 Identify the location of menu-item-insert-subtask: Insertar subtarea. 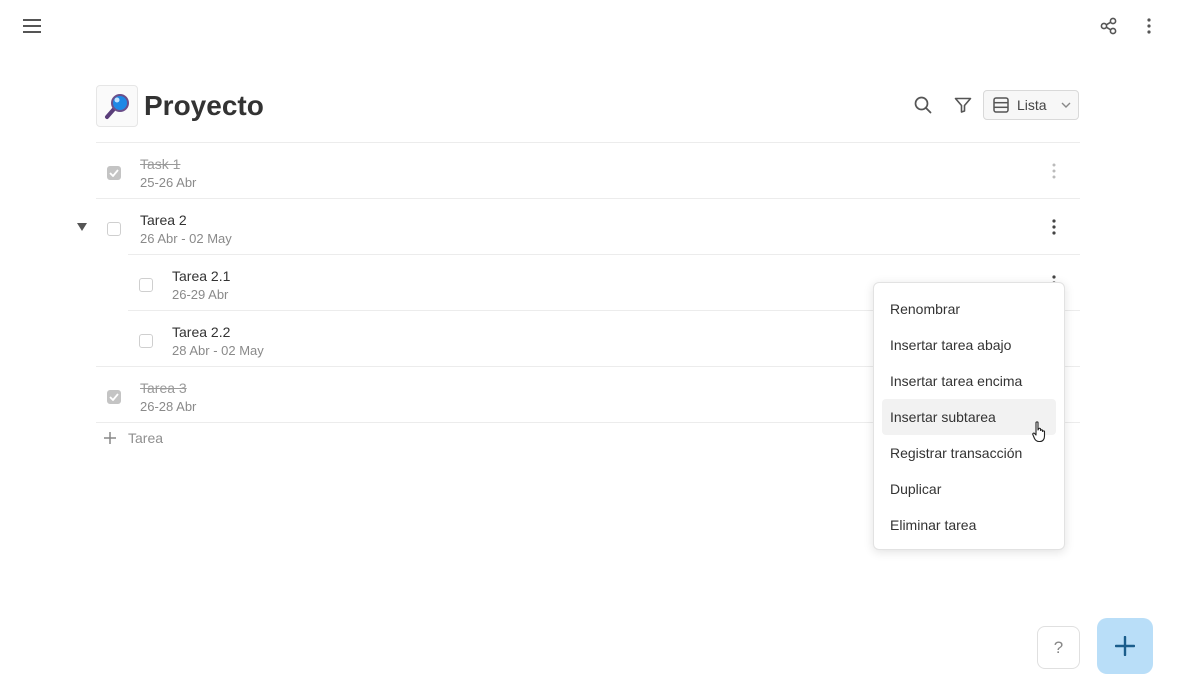
(969, 417).